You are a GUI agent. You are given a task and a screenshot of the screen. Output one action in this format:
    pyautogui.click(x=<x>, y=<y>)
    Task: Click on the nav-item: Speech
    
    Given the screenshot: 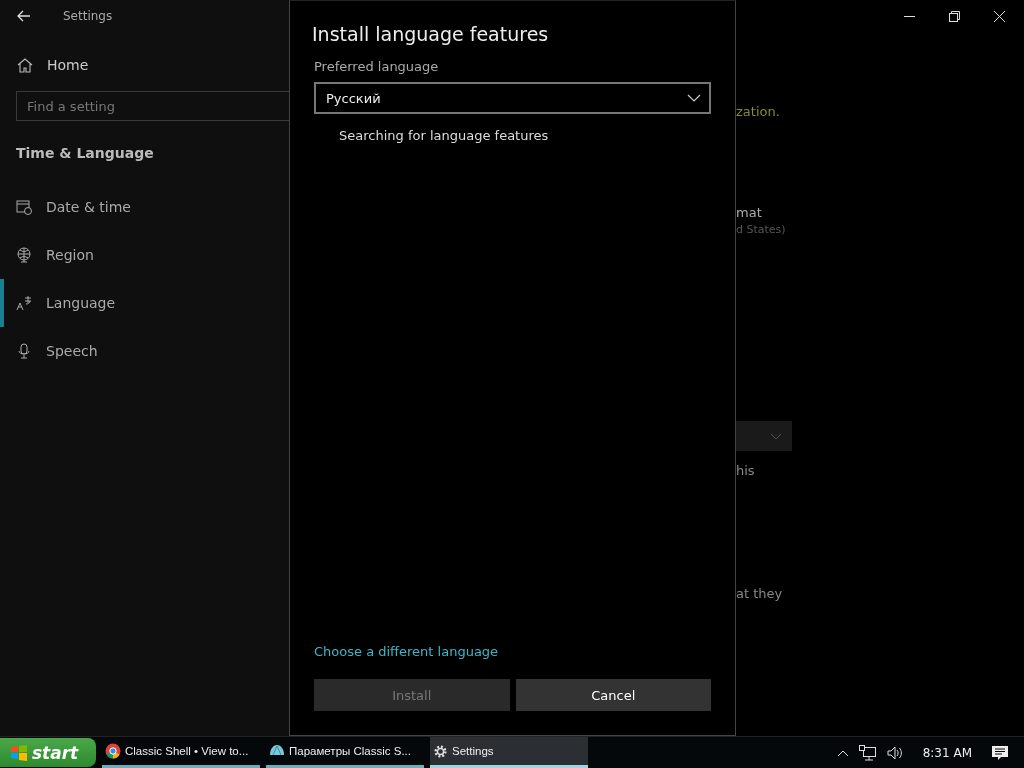 What is the action you would take?
    pyautogui.click(x=144, y=351)
    